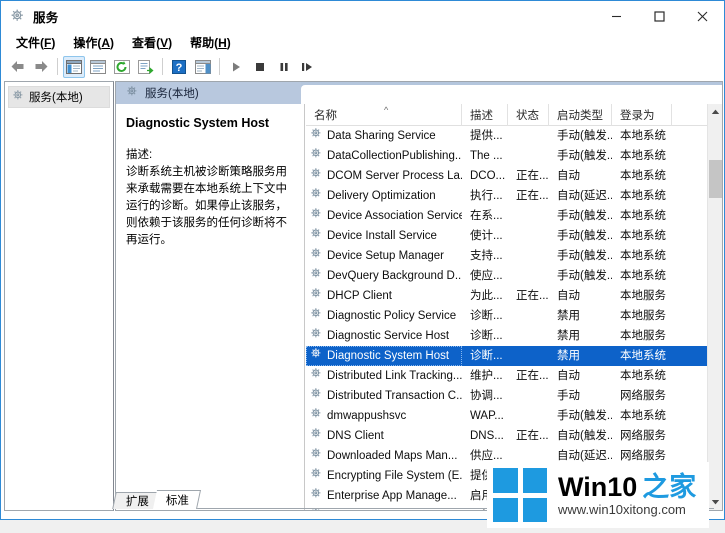  Describe the element at coordinates (146, 67) in the screenshot. I see `export-list-icon` at that location.